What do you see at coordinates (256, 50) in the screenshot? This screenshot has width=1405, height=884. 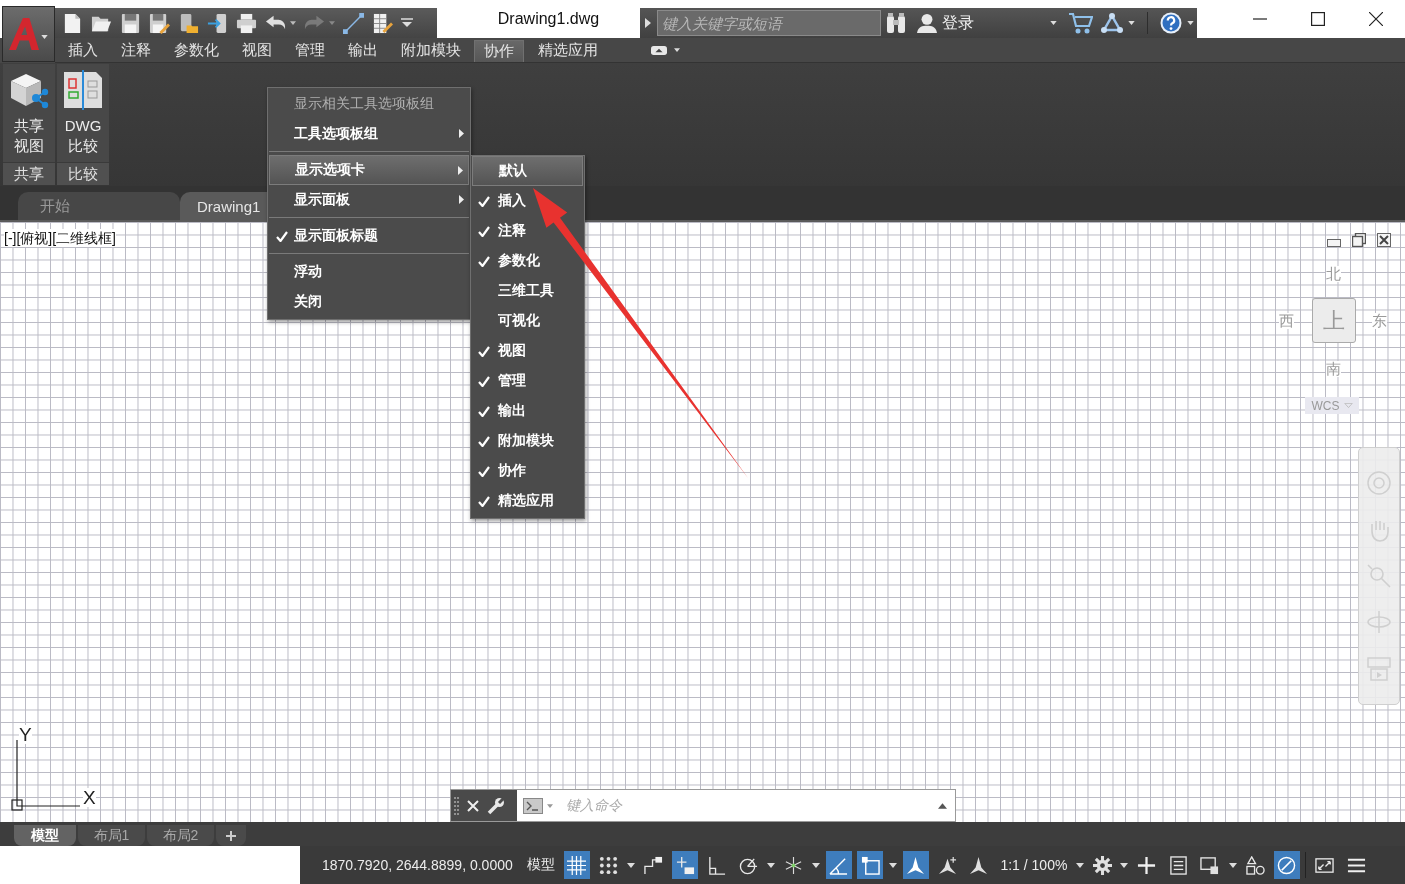 I see `ribbon-tab: 视图` at bounding box center [256, 50].